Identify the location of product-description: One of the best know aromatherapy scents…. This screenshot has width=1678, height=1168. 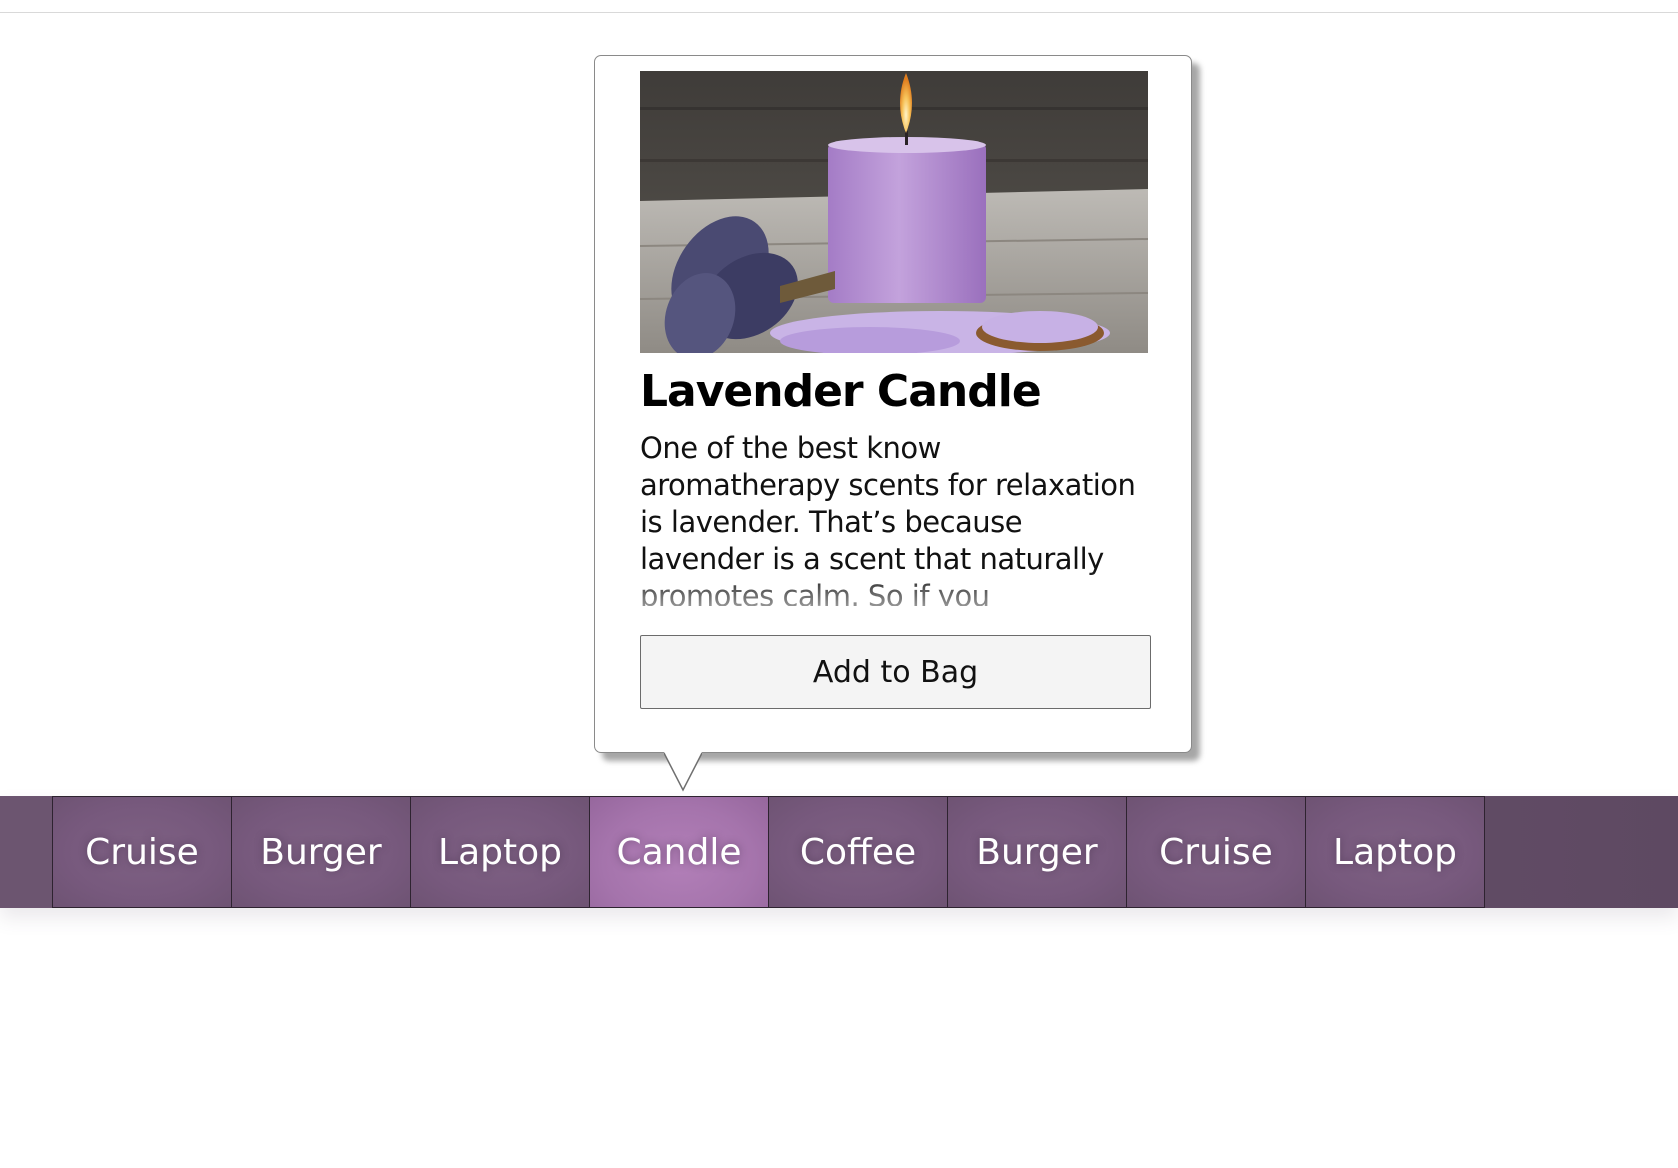
(888, 518).